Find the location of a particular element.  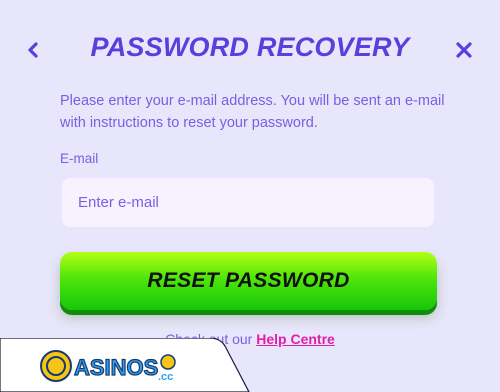

casinos-logo: ASINOS .cc is located at coordinates (108, 366).